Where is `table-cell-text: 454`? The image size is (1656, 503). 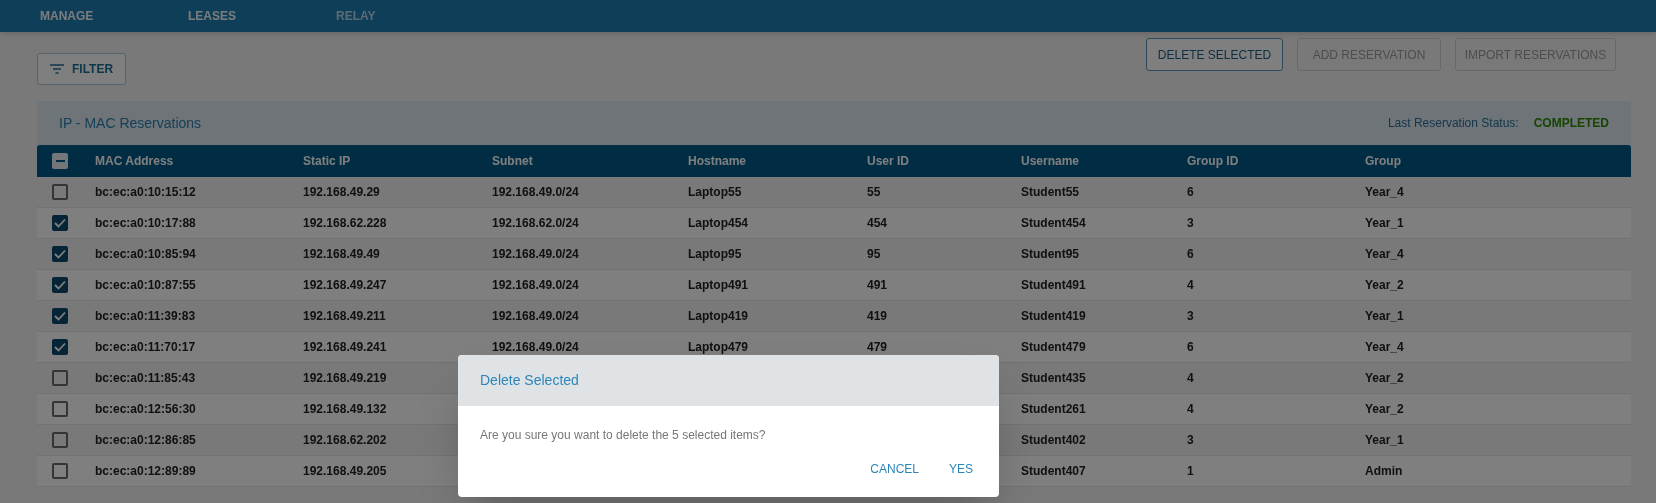 table-cell-text: 454 is located at coordinates (877, 223).